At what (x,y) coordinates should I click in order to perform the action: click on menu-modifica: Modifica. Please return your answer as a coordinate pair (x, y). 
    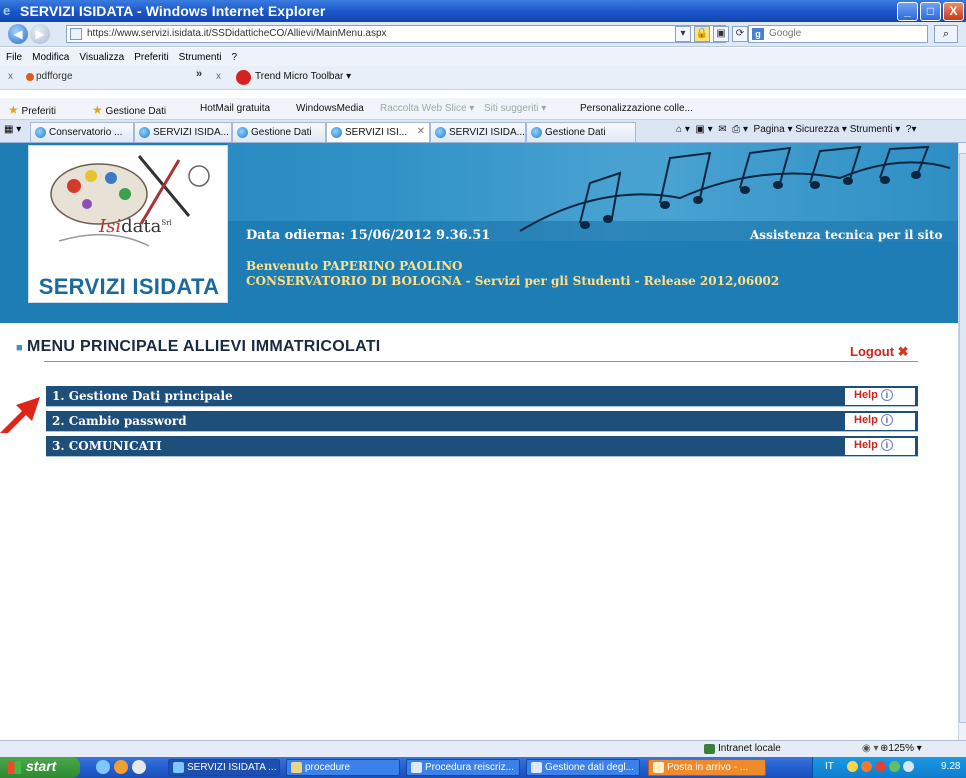
    Looking at the image, I should click on (50, 57).